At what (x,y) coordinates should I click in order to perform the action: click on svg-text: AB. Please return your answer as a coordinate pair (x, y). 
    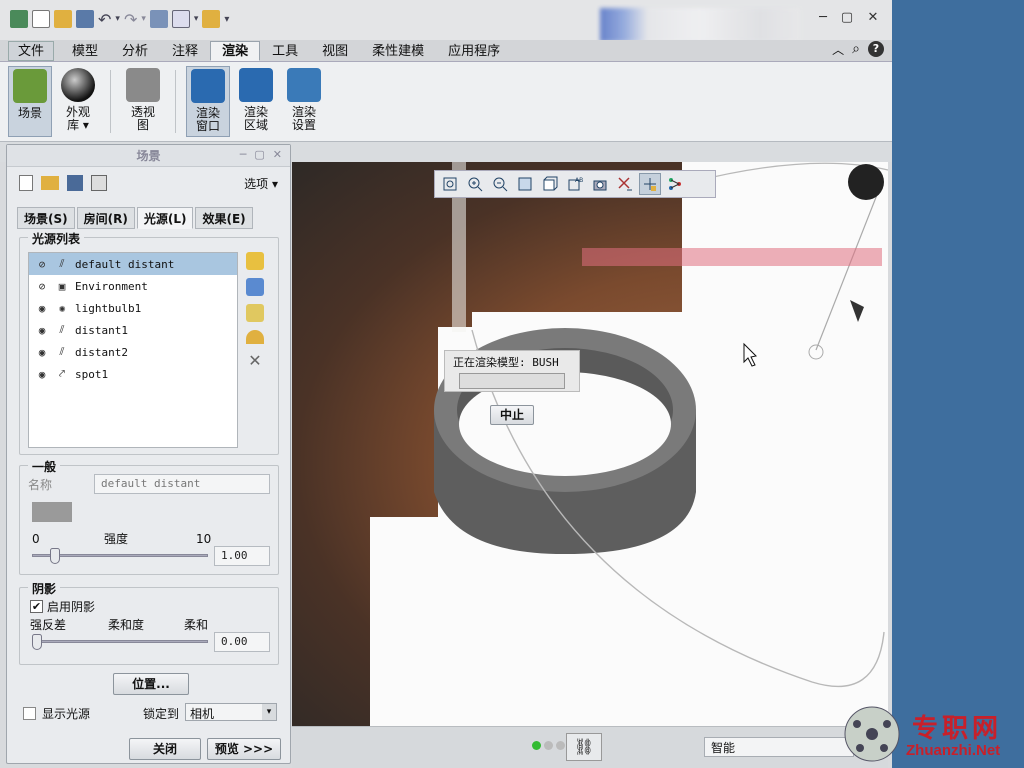
    Looking at the image, I should click on (579, 180).